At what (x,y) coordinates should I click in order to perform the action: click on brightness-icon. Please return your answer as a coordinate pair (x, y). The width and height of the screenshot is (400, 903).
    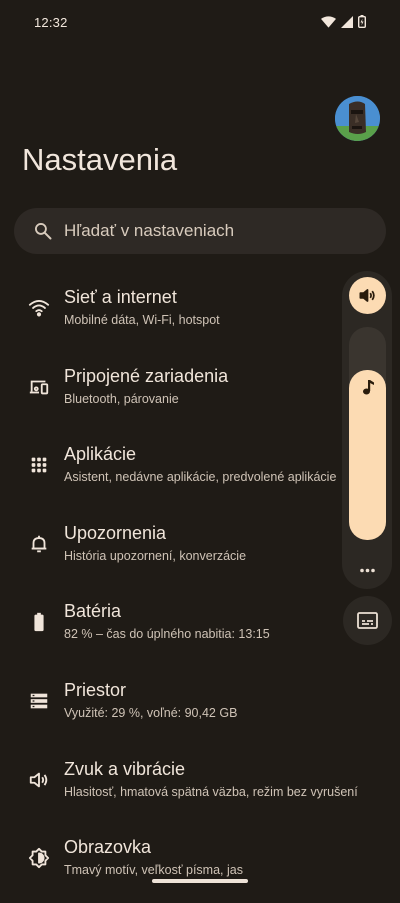
    Looking at the image, I should click on (39, 858).